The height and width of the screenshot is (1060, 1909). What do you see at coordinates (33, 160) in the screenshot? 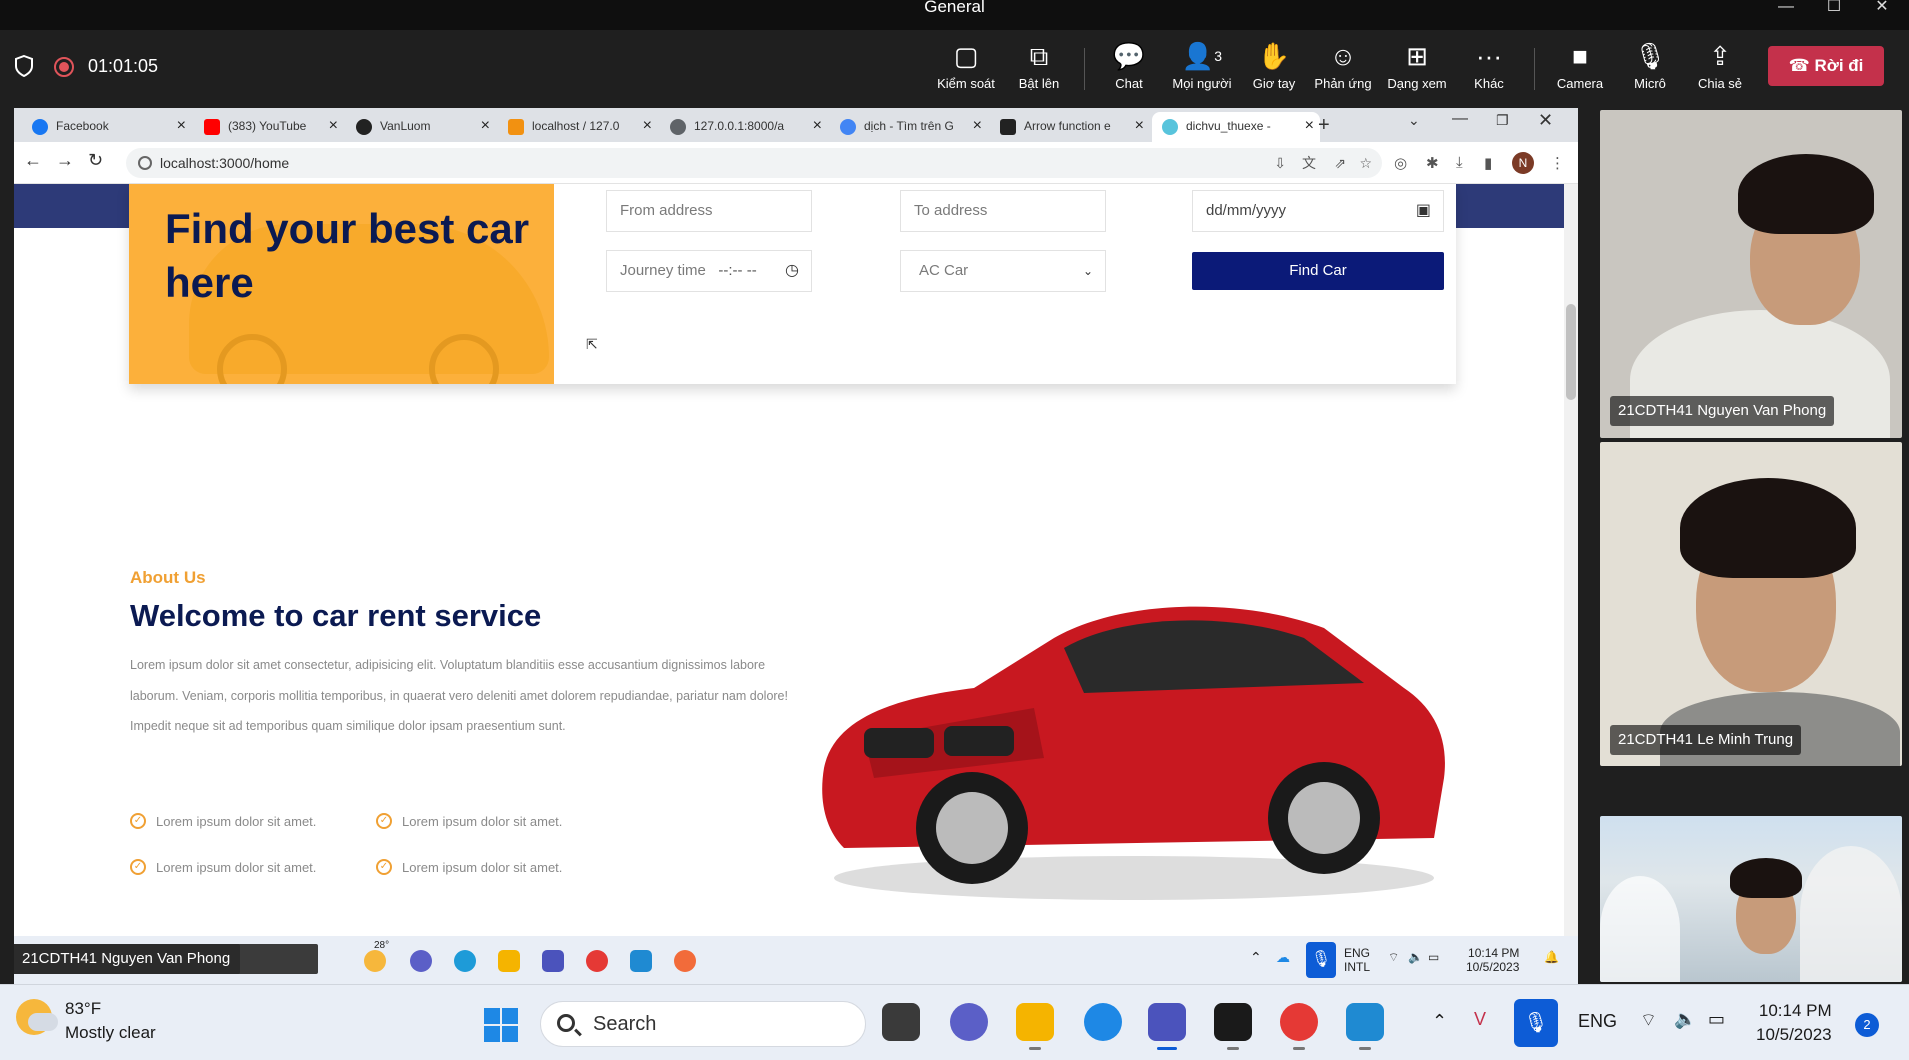
I see `back-icon: ←` at bounding box center [33, 160].